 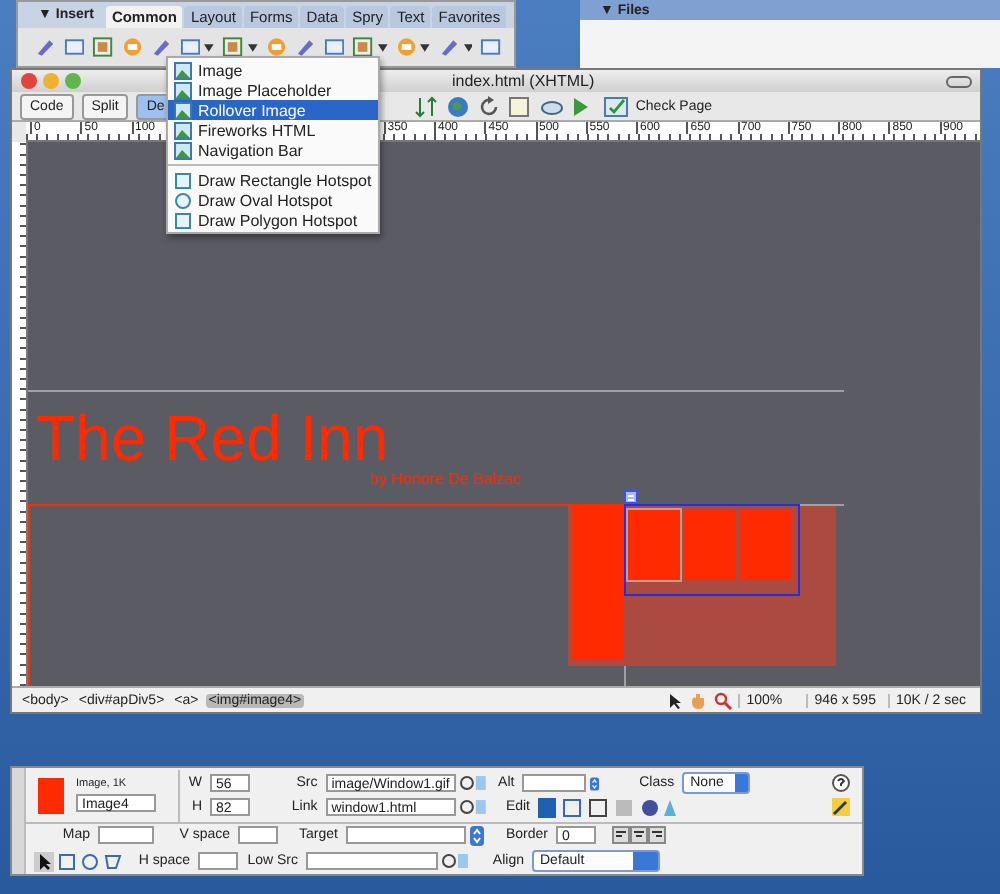 What do you see at coordinates (273, 220) in the screenshot?
I see `menu-item: Draw Polygon Hotspot` at bounding box center [273, 220].